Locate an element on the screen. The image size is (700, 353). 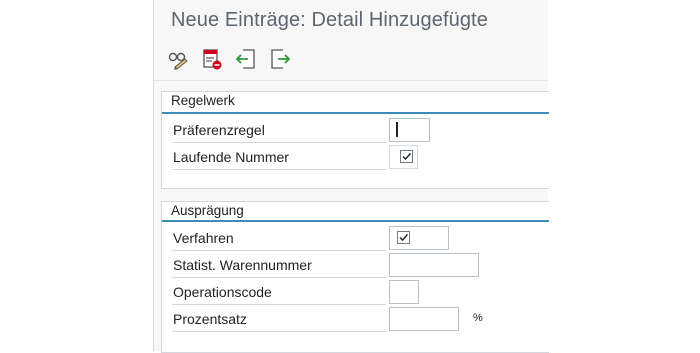
toolbar is located at coordinates (229, 62).